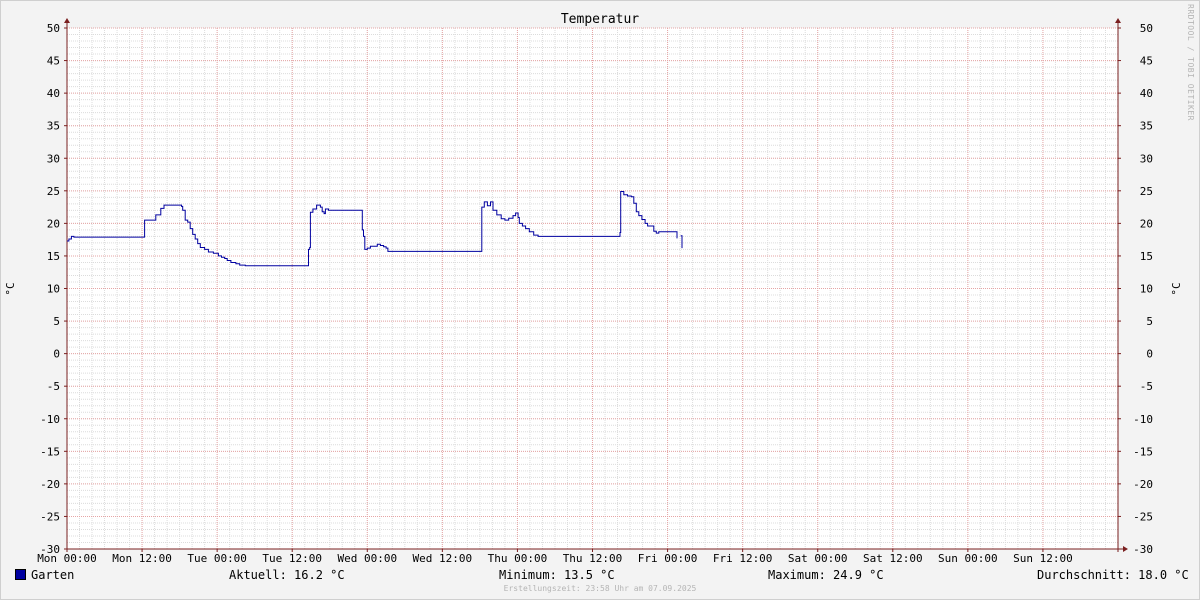 This screenshot has width=1200, height=600. I want to click on y-tick-label-left: -10, so click(50, 419).